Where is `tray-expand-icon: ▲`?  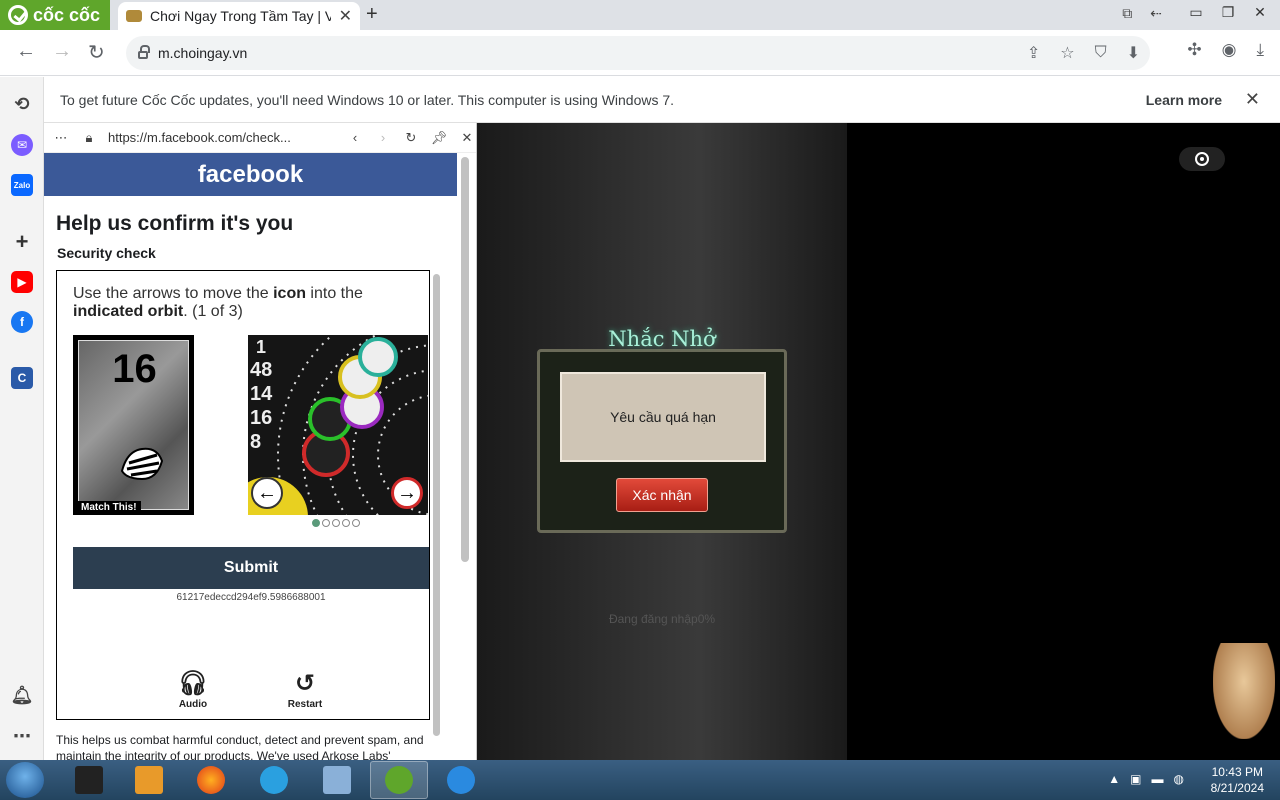 tray-expand-icon: ▲ is located at coordinates (1114, 779).